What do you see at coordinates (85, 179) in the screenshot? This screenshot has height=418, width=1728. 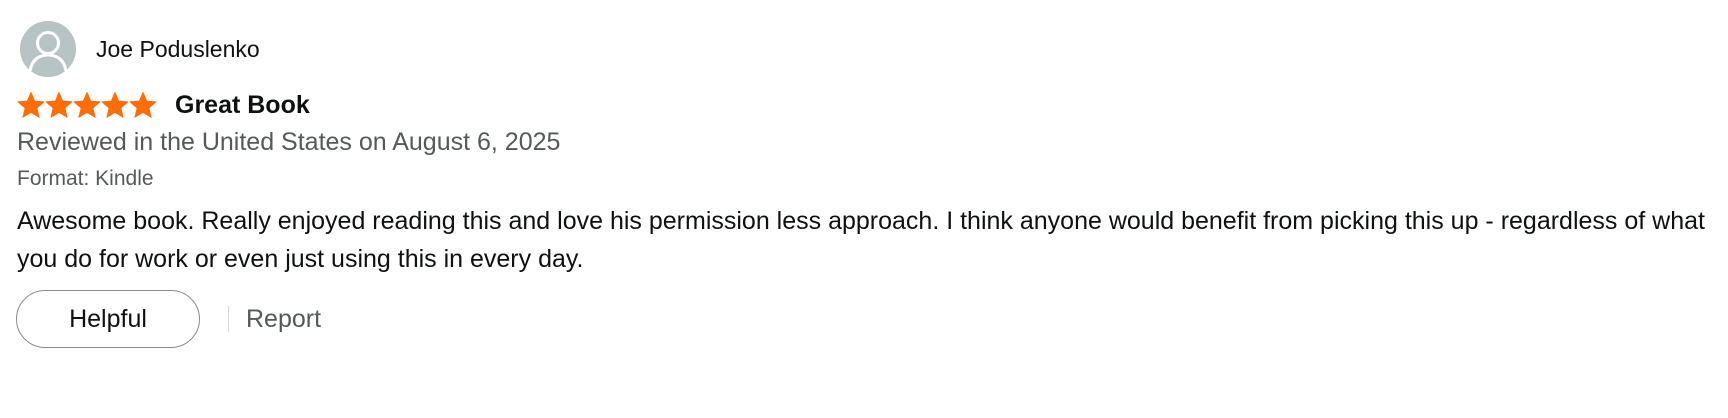 I see `review-format: Format: Kindle` at bounding box center [85, 179].